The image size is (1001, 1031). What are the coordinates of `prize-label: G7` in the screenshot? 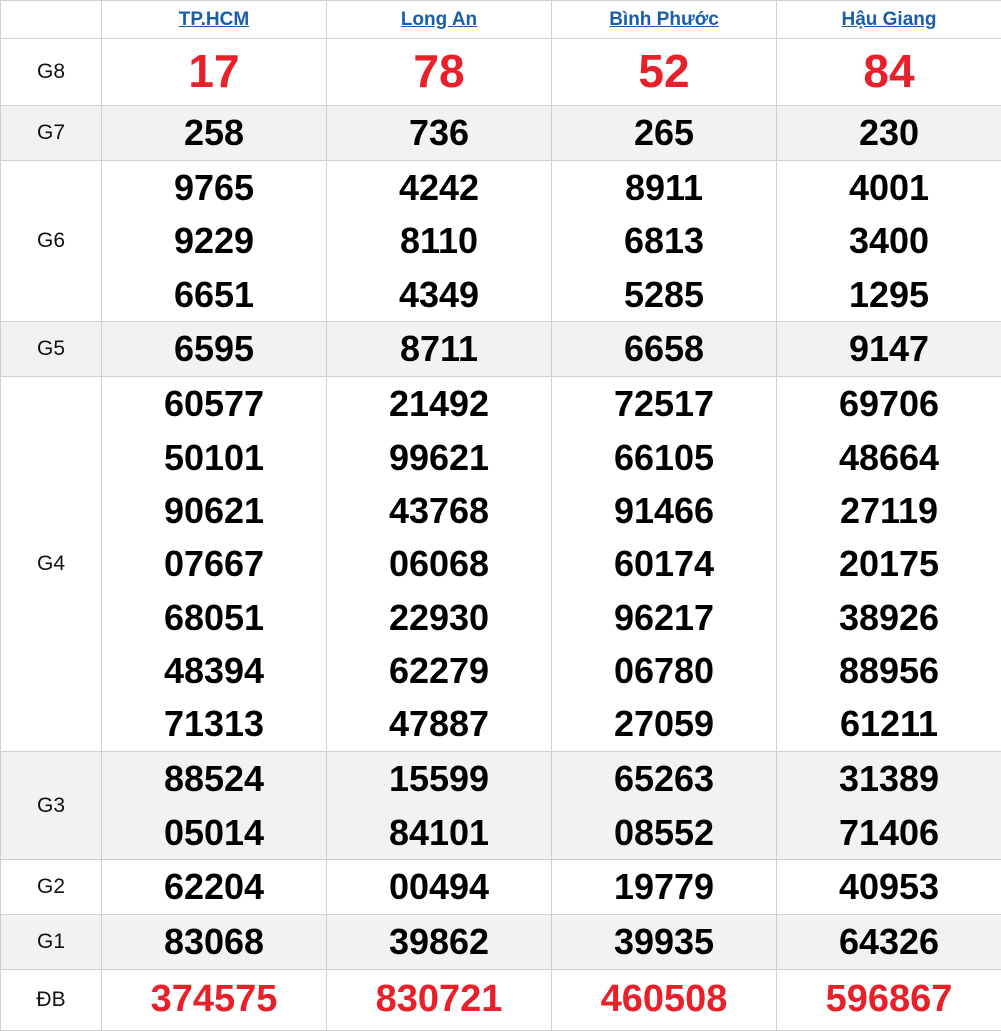 It's located at (51, 133).